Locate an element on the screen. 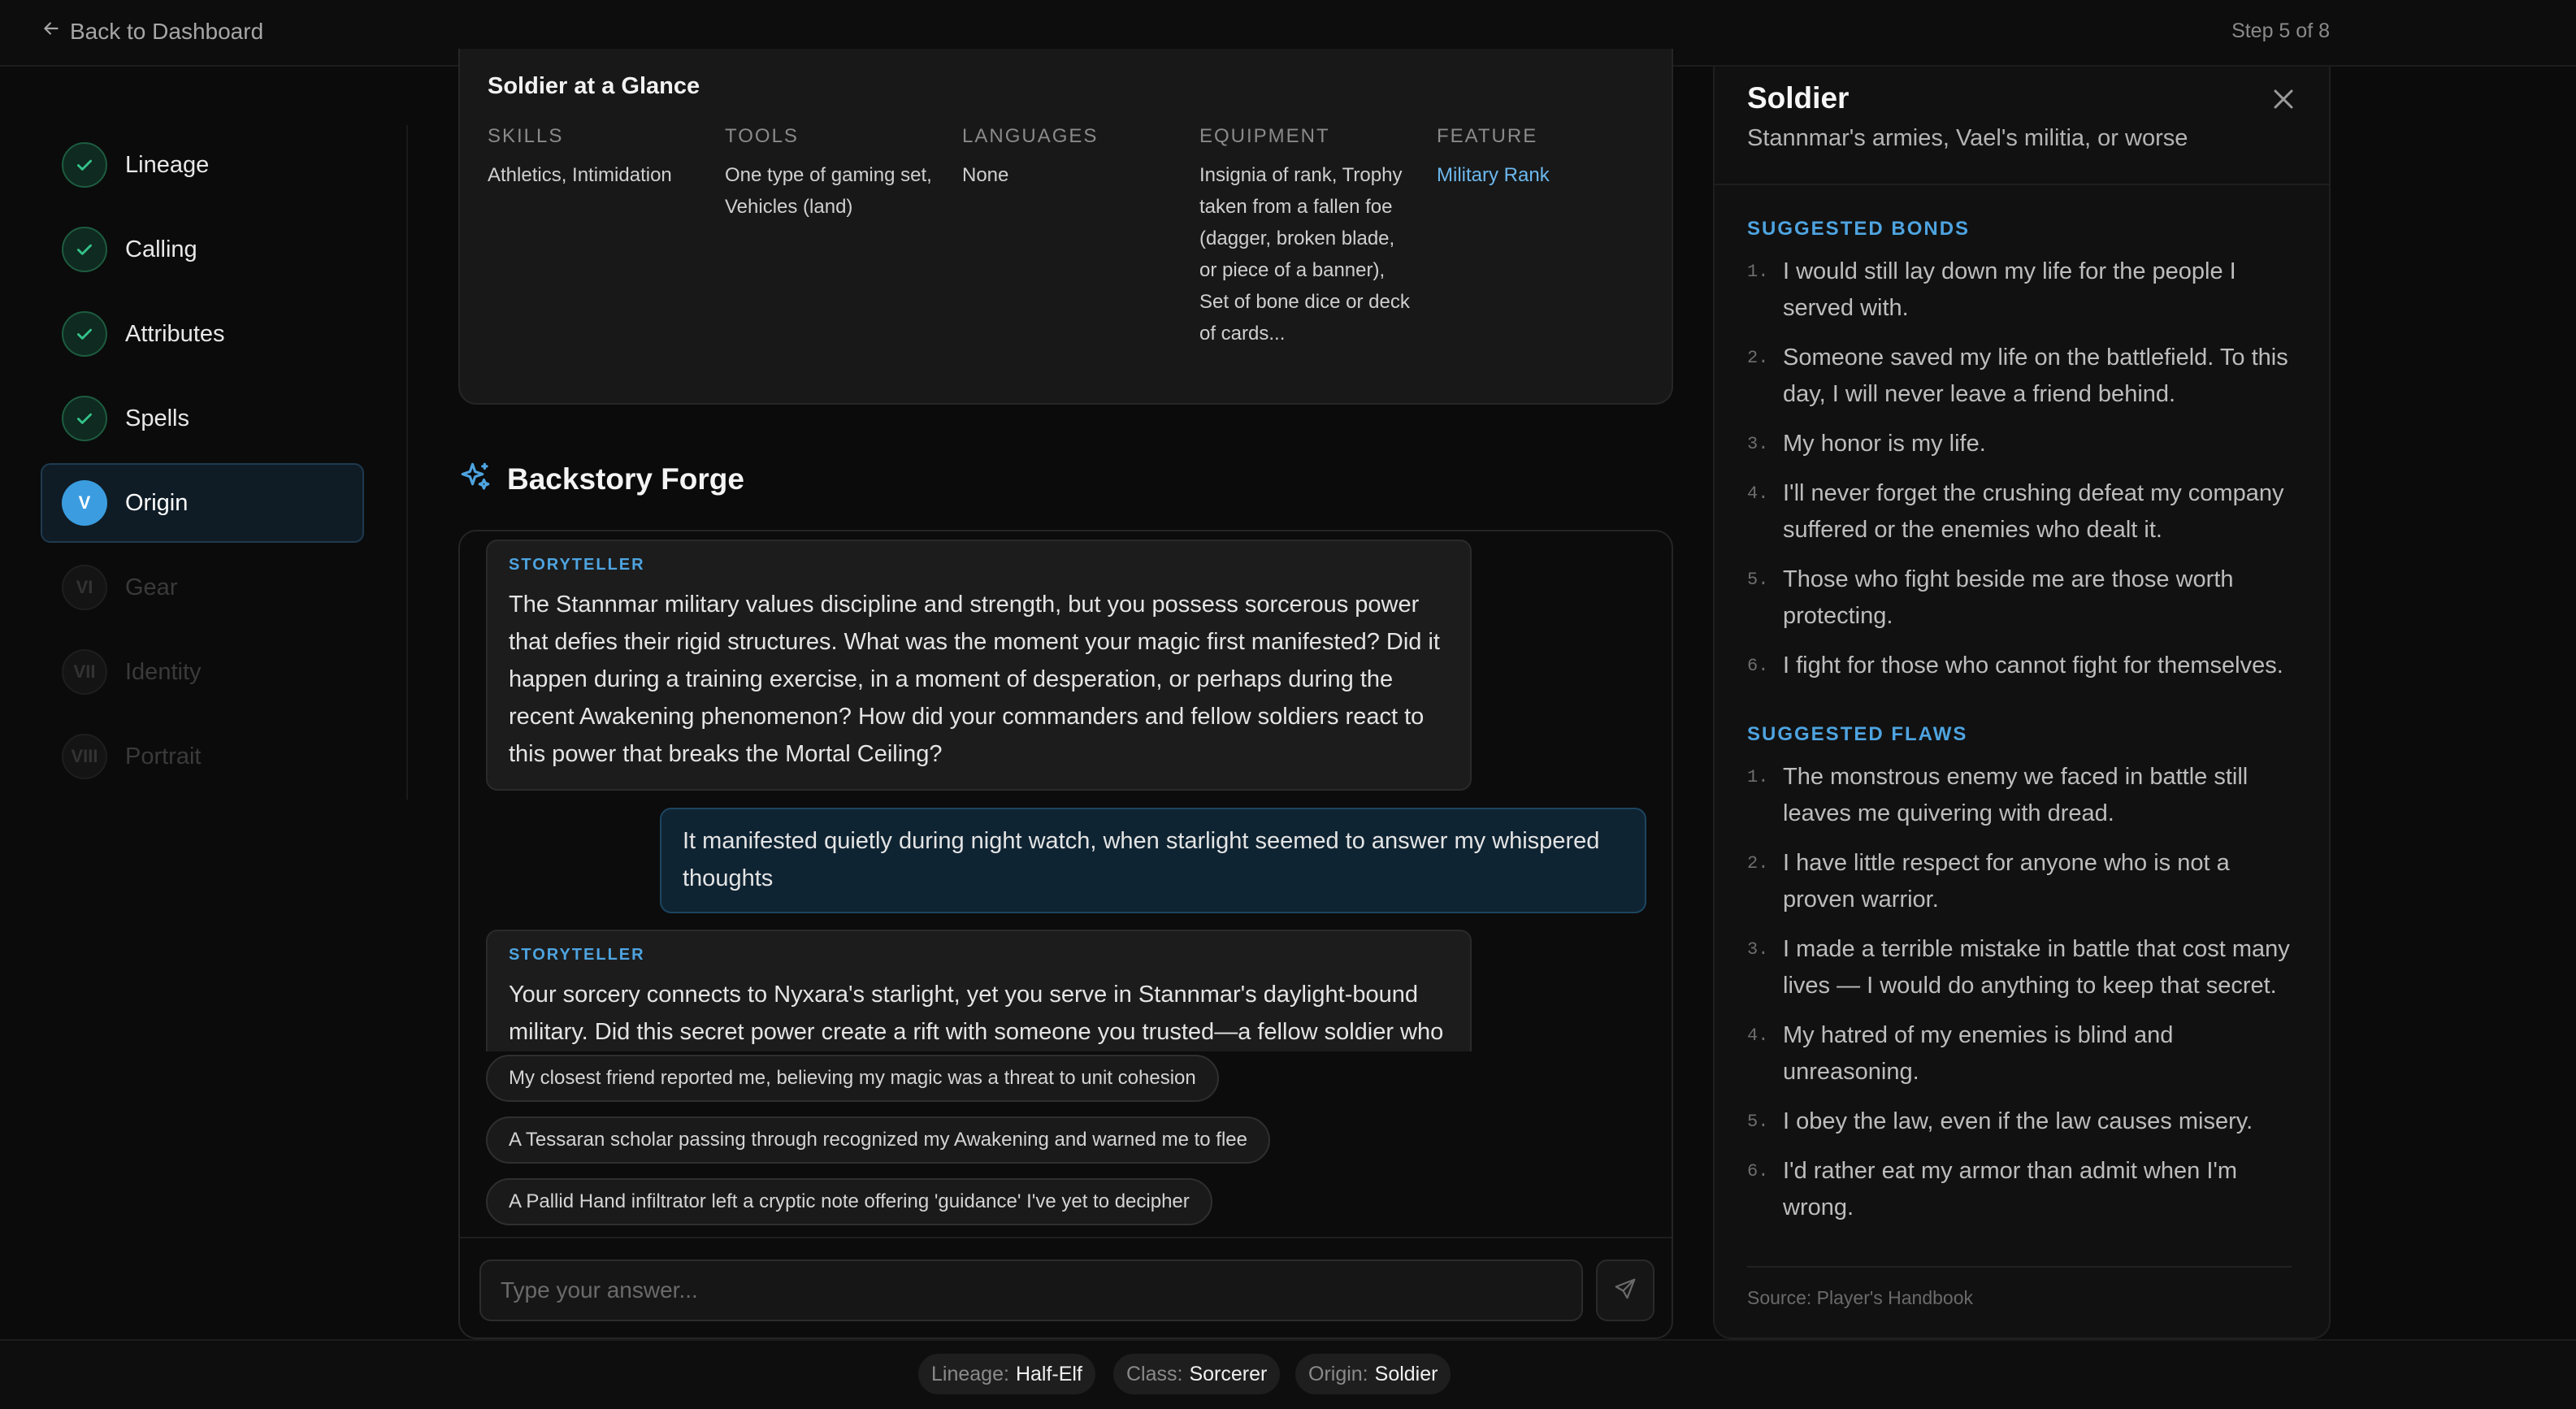 The width and height of the screenshot is (2576, 1409). suggested-bonds-heading: SUGGESTED BONDS is located at coordinates (1859, 229).